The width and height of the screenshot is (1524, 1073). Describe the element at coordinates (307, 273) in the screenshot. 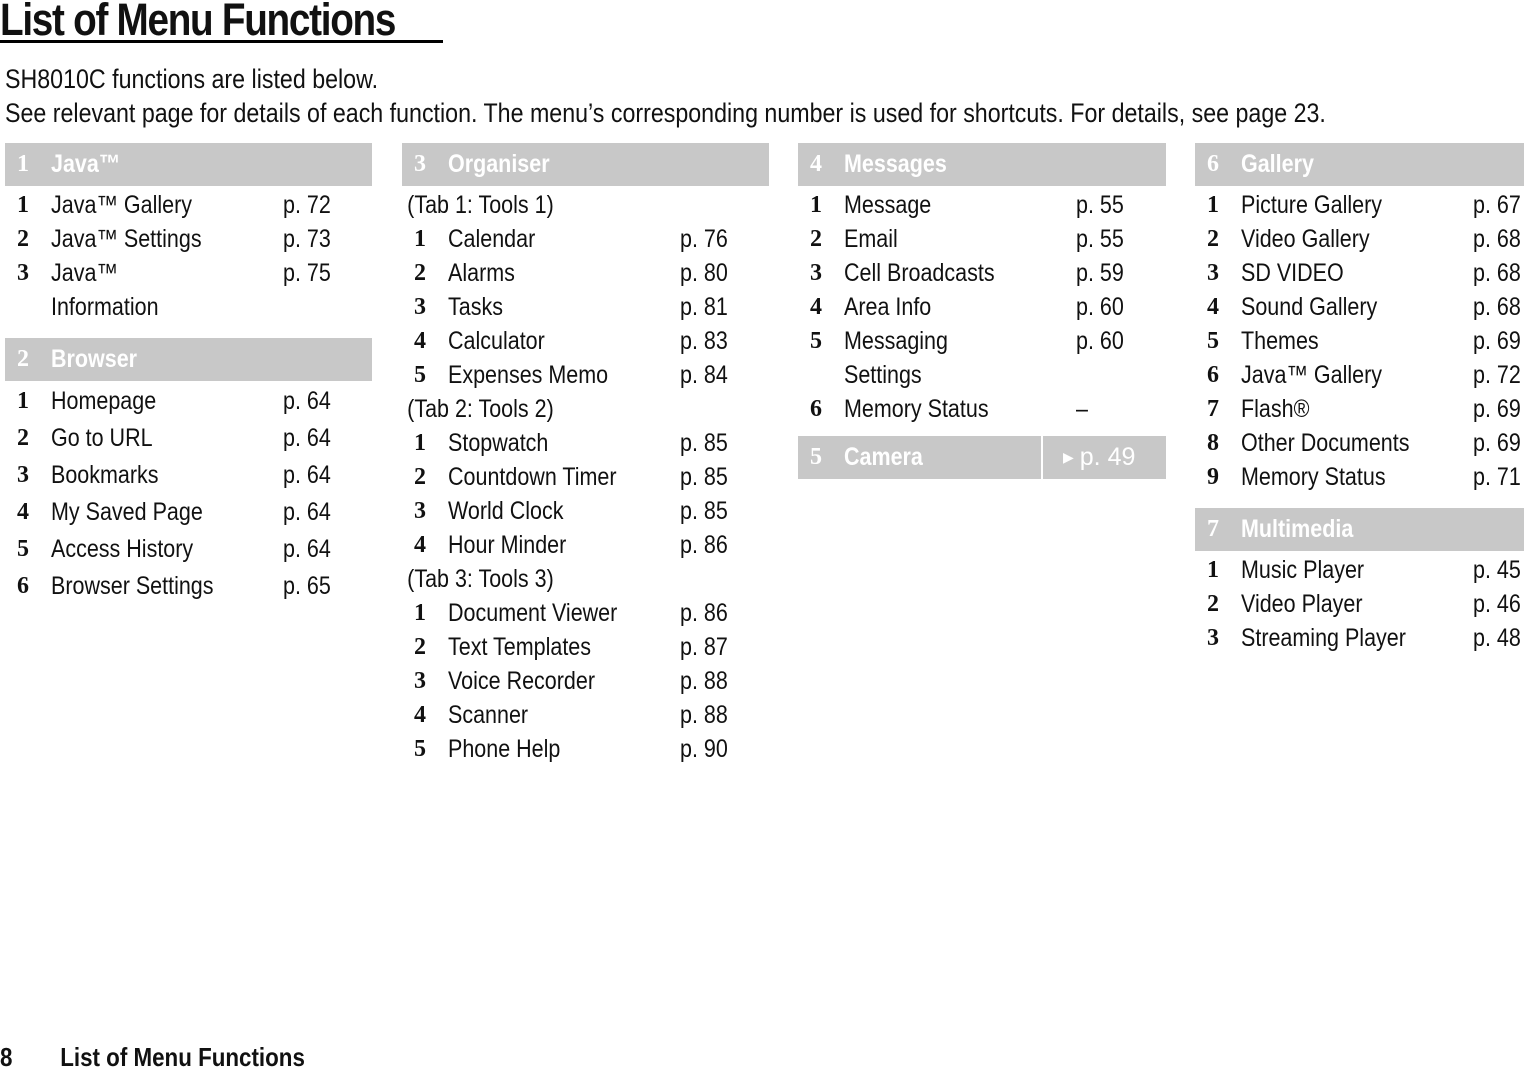

I see `item-page-ref: p. 75` at that location.